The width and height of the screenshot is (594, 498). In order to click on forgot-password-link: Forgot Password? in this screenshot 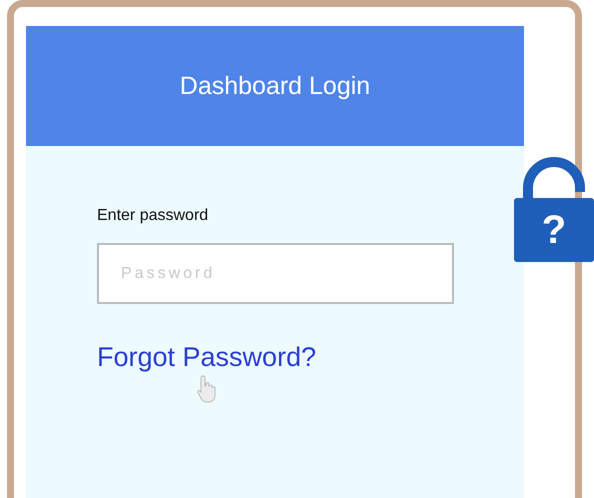, I will do `click(206, 357)`.